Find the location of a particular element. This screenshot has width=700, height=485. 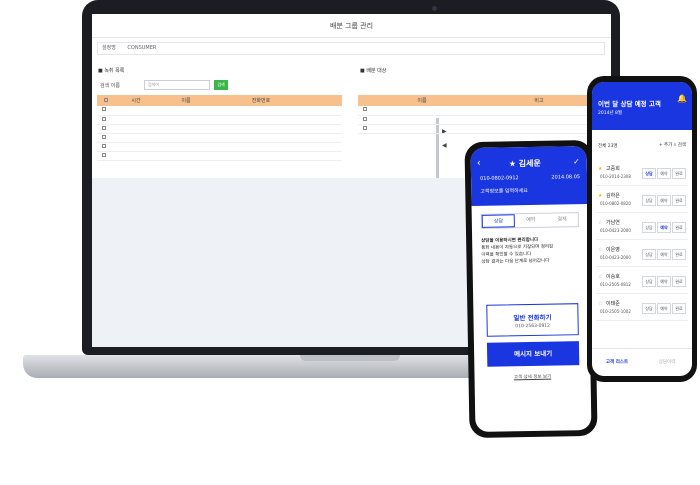

customer-memo: 고객정보를 입력하세요 is located at coordinates (504, 191).